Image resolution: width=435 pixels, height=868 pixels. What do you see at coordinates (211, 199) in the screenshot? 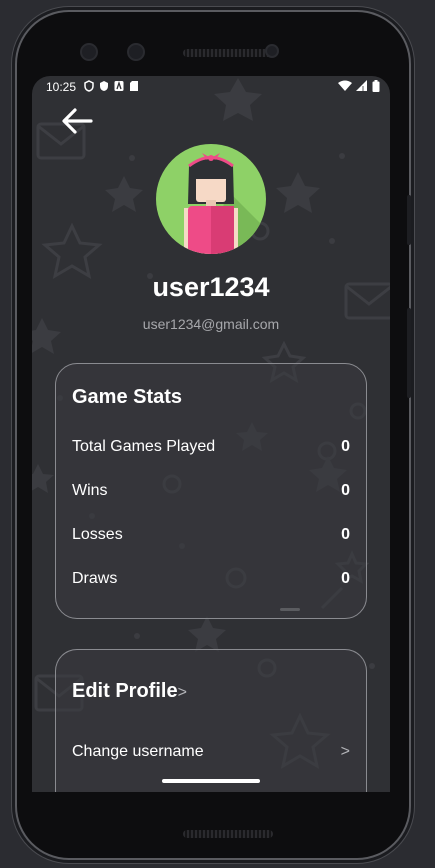
I see `avatar` at bounding box center [211, 199].